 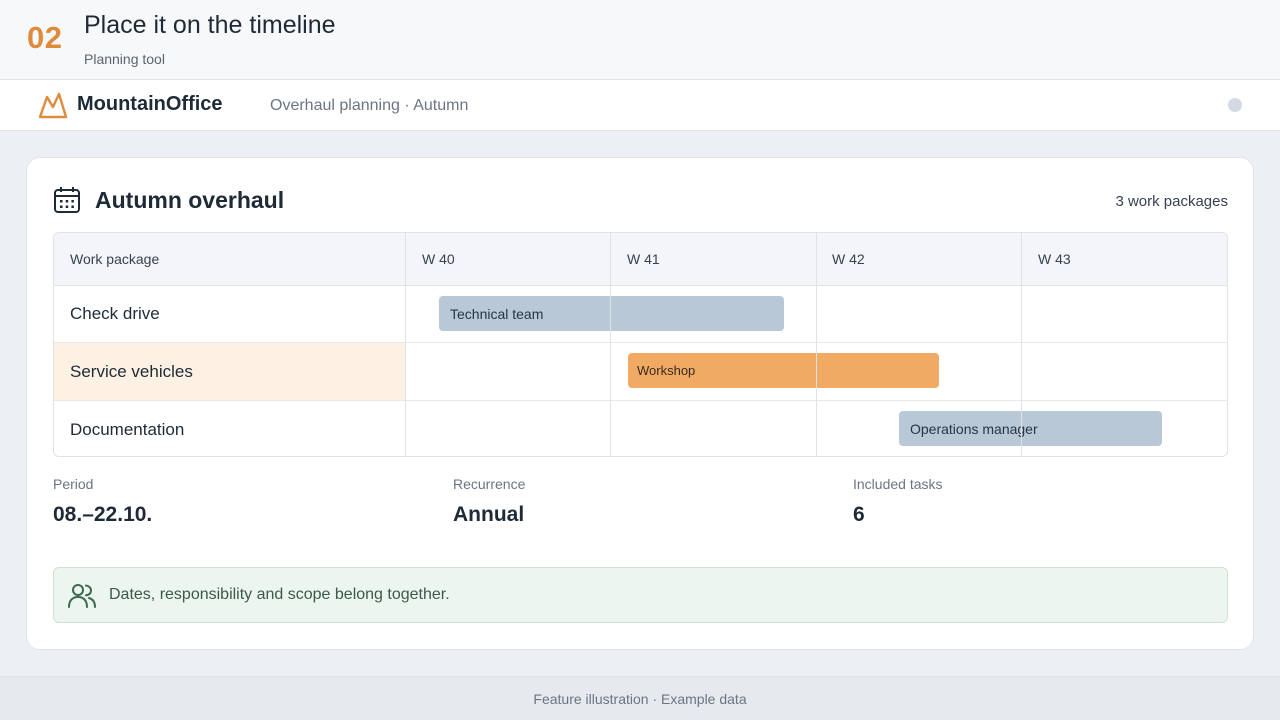 What do you see at coordinates (53, 105) in the screenshot?
I see `mountain-icon` at bounding box center [53, 105].